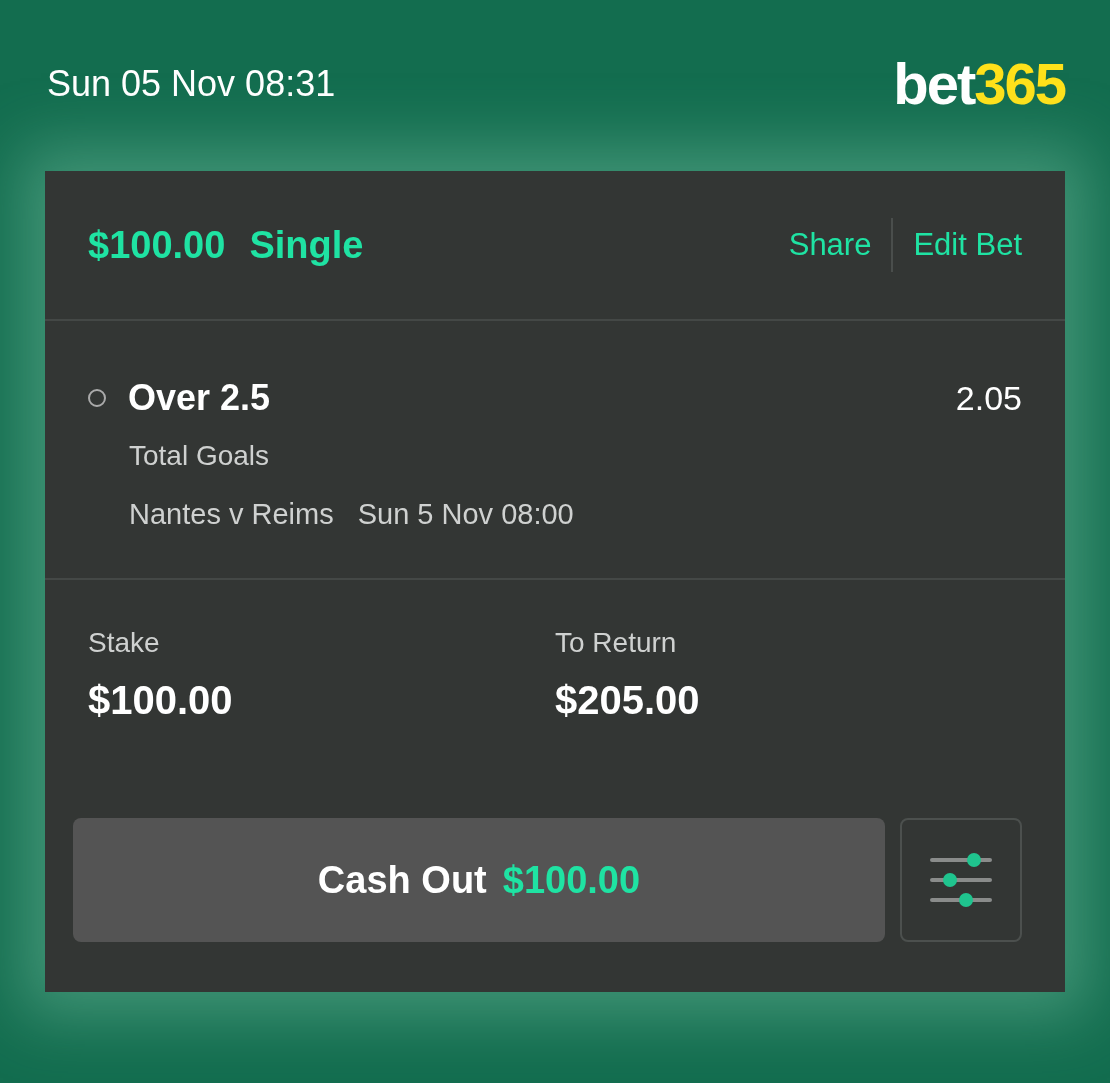 The width and height of the screenshot is (1110, 1083). I want to click on stake-amount: $100.00, so click(157, 245).